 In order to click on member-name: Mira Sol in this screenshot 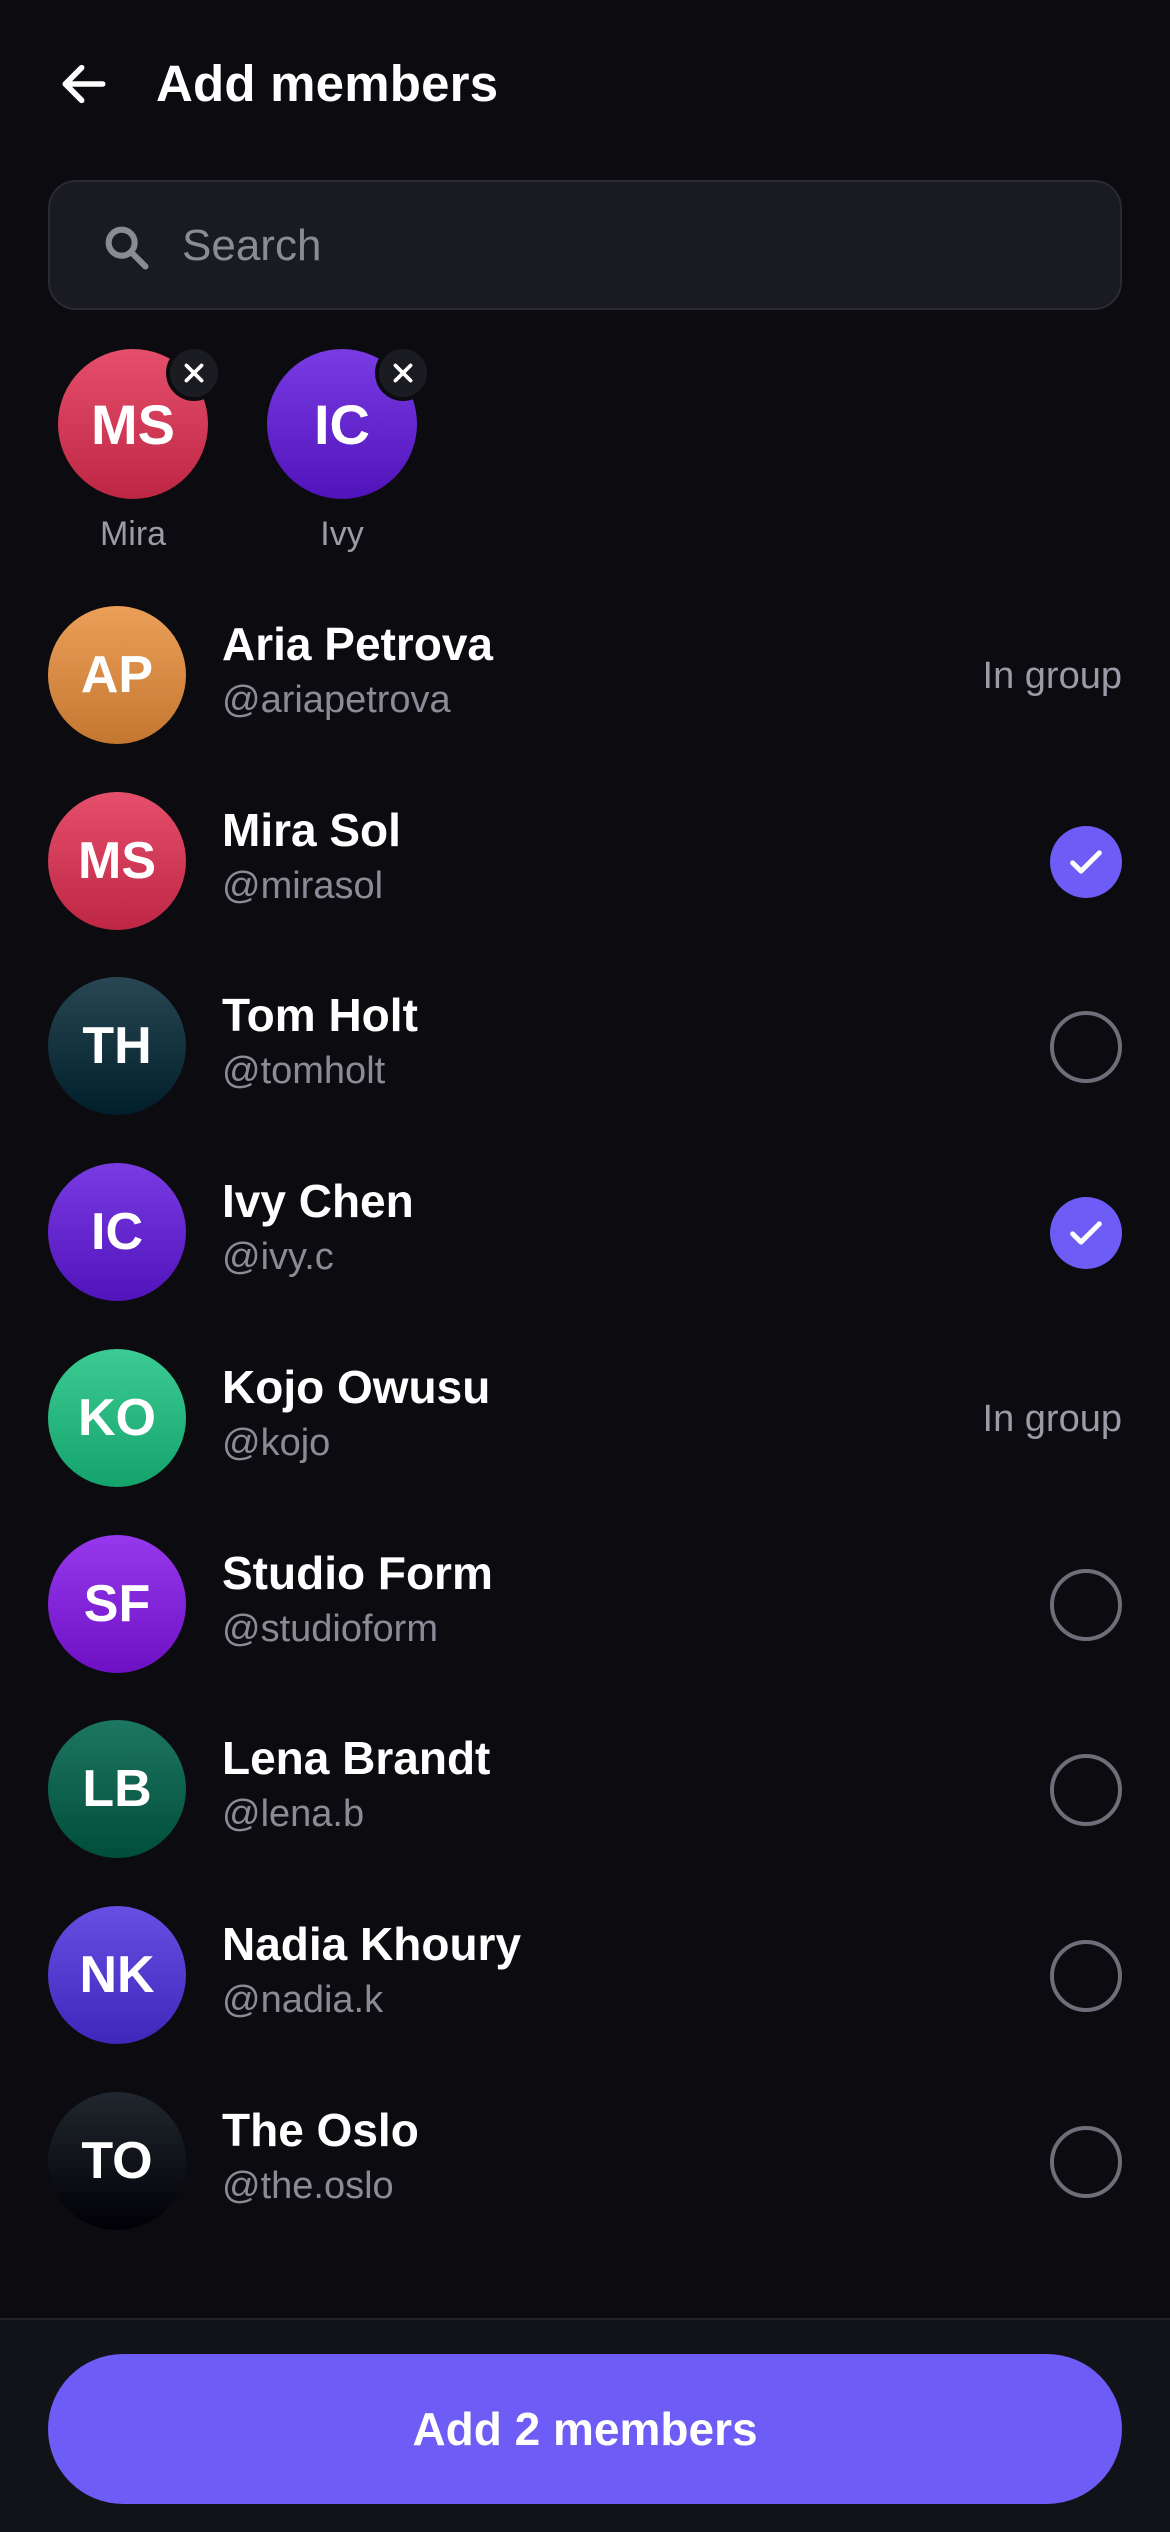, I will do `click(311, 829)`.